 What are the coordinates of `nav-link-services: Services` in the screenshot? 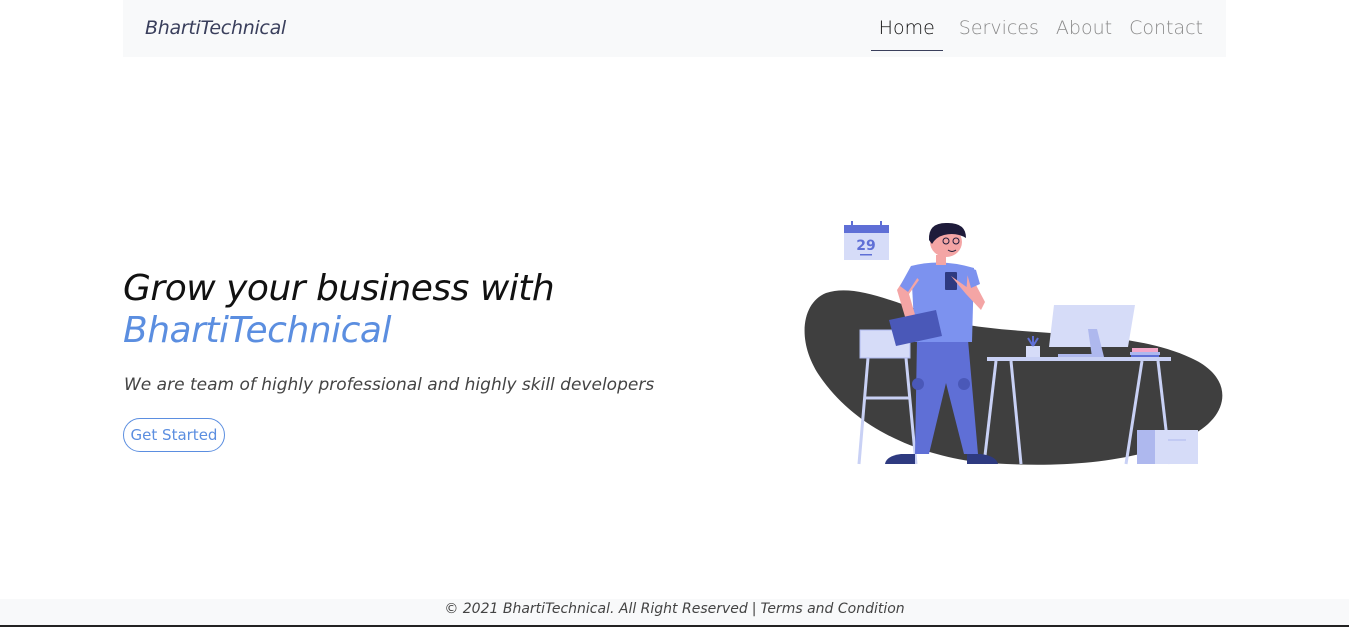 It's located at (999, 28).